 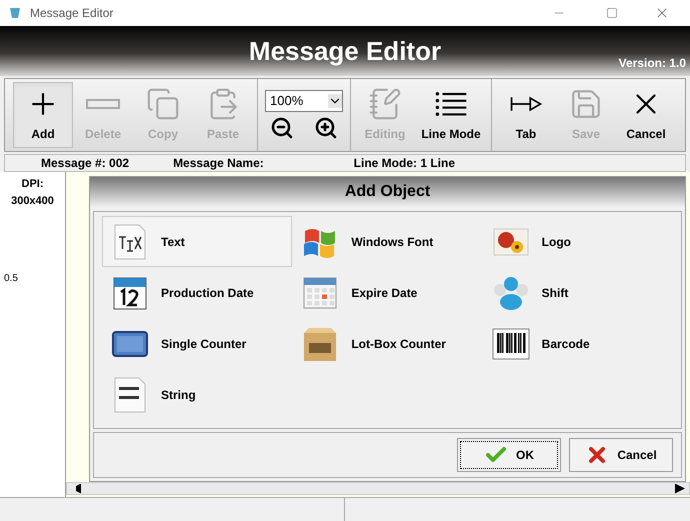 I want to click on notepad-pencil-icon, so click(x=385, y=104).